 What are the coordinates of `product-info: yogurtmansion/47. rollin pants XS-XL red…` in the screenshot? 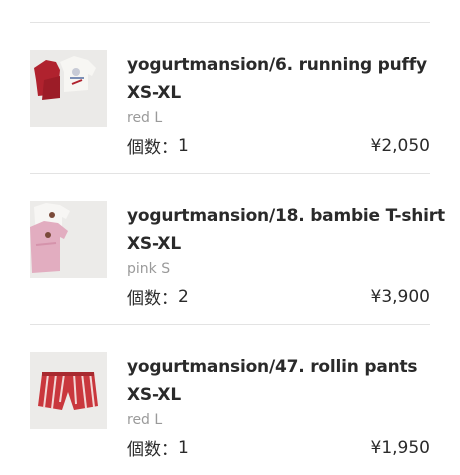 It's located at (278, 391).